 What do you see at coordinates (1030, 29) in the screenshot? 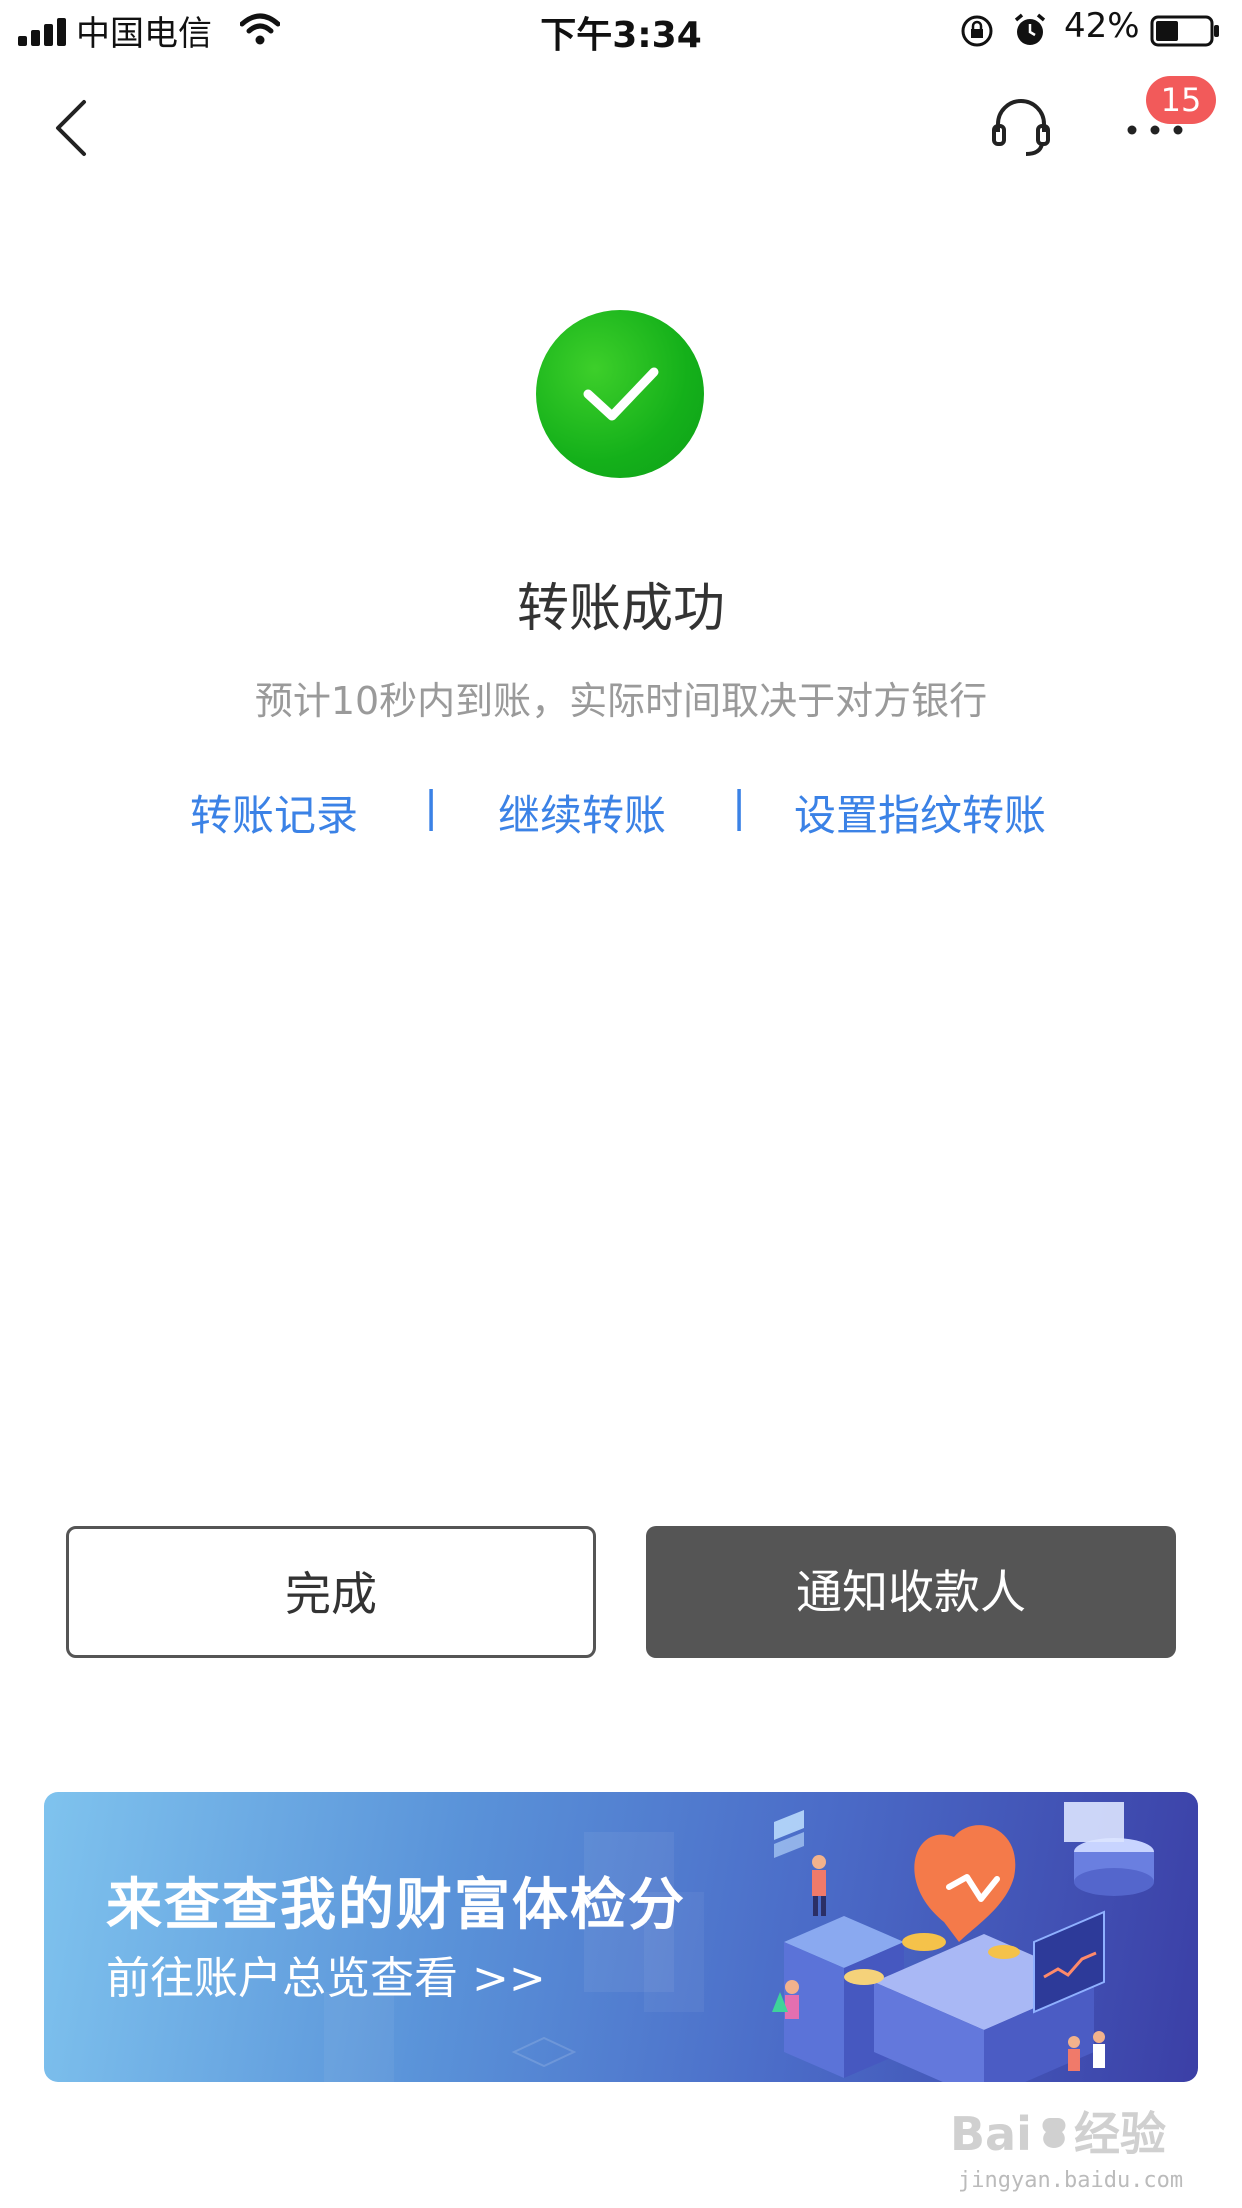
I see `alarm-icon` at bounding box center [1030, 29].